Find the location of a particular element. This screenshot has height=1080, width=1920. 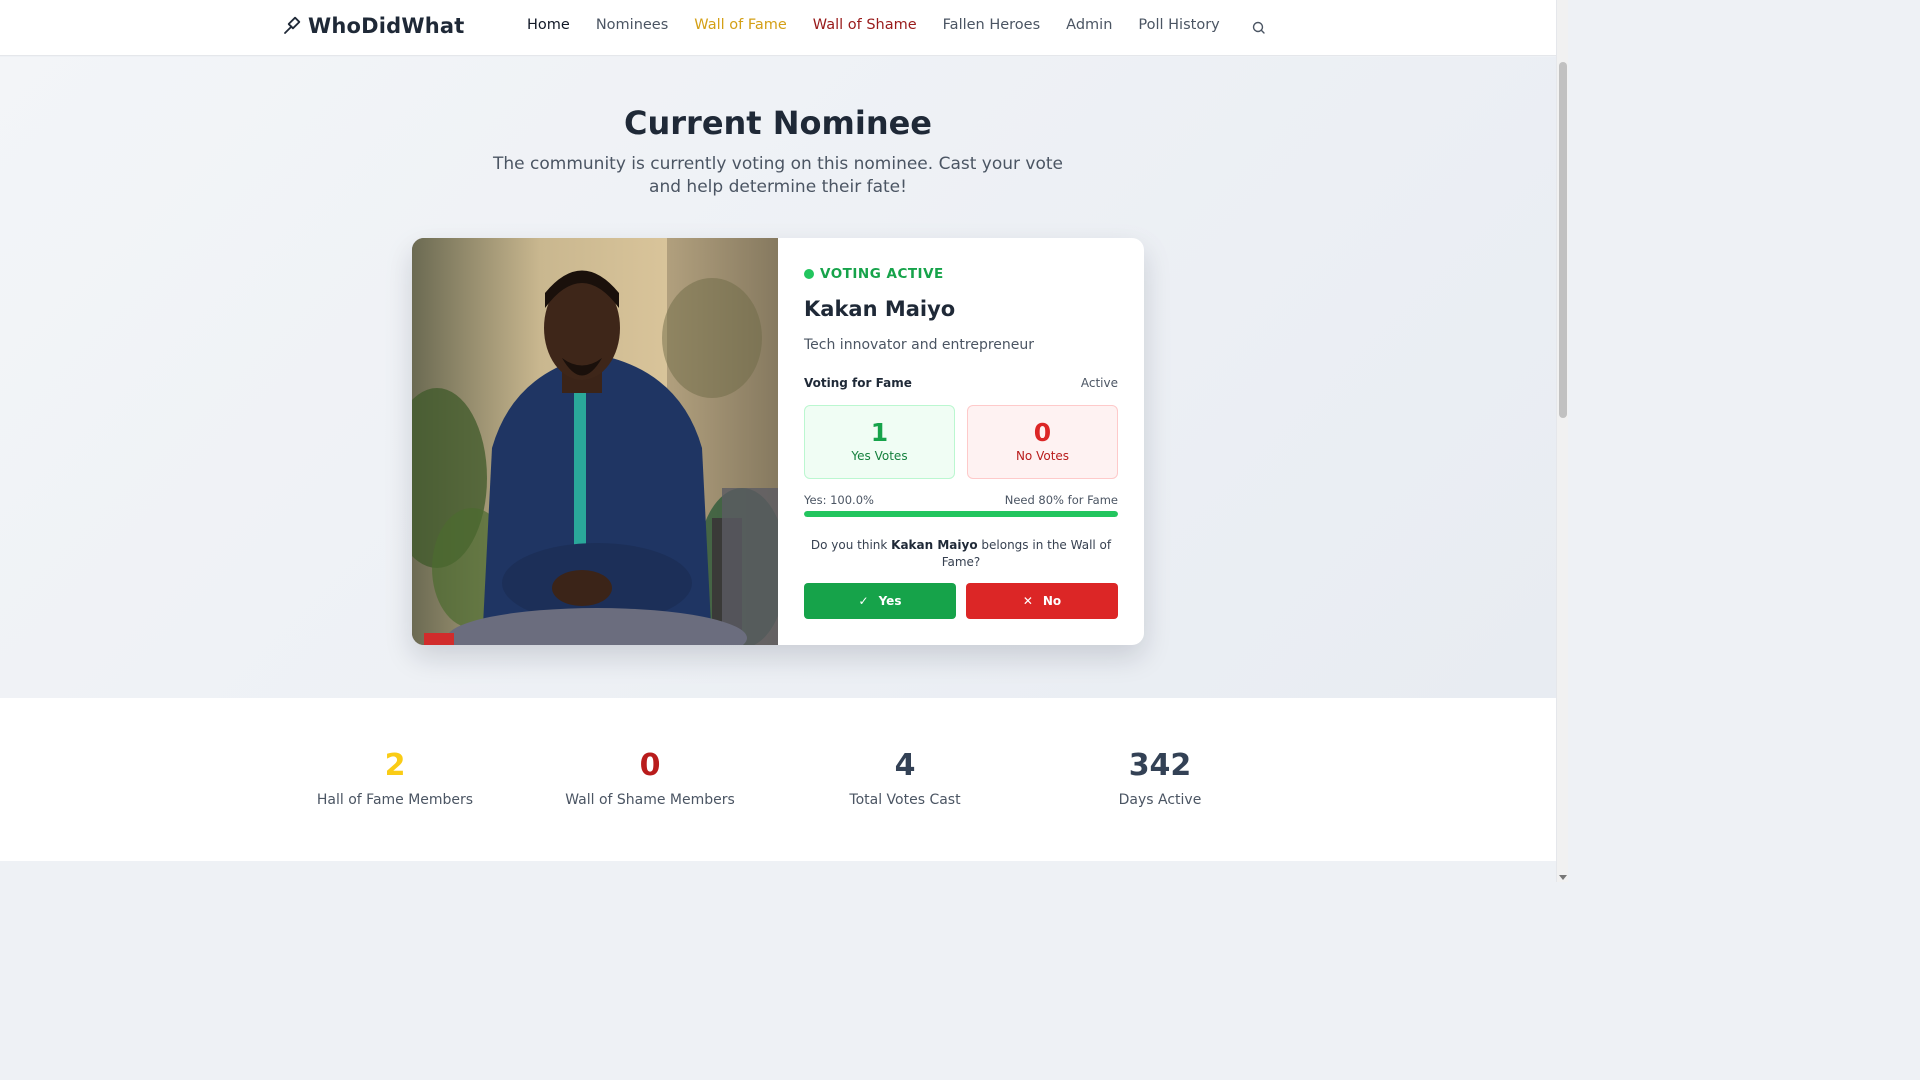

vote-progress-bar is located at coordinates (961, 514).